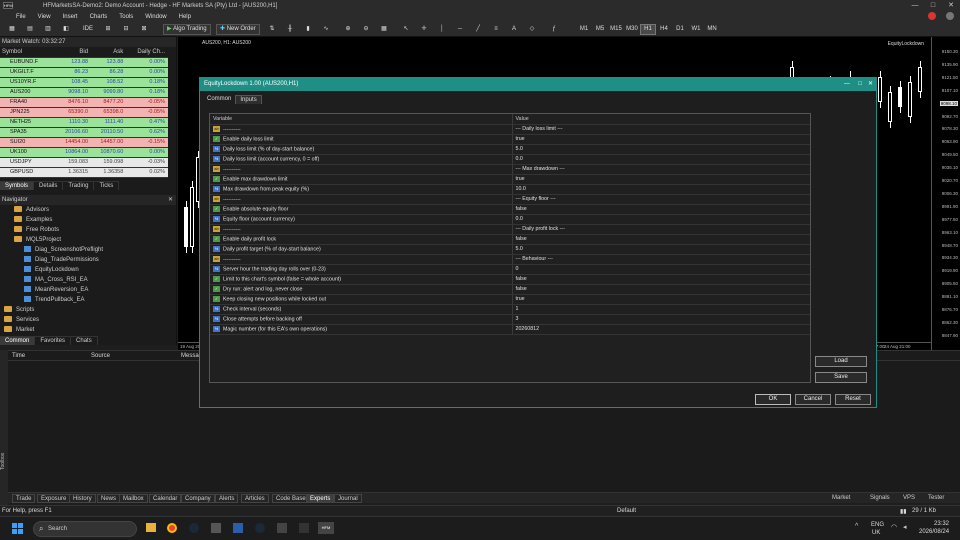  Describe the element at coordinates (53, 341) in the screenshot. I see `tab-favorites: Favorites` at that location.